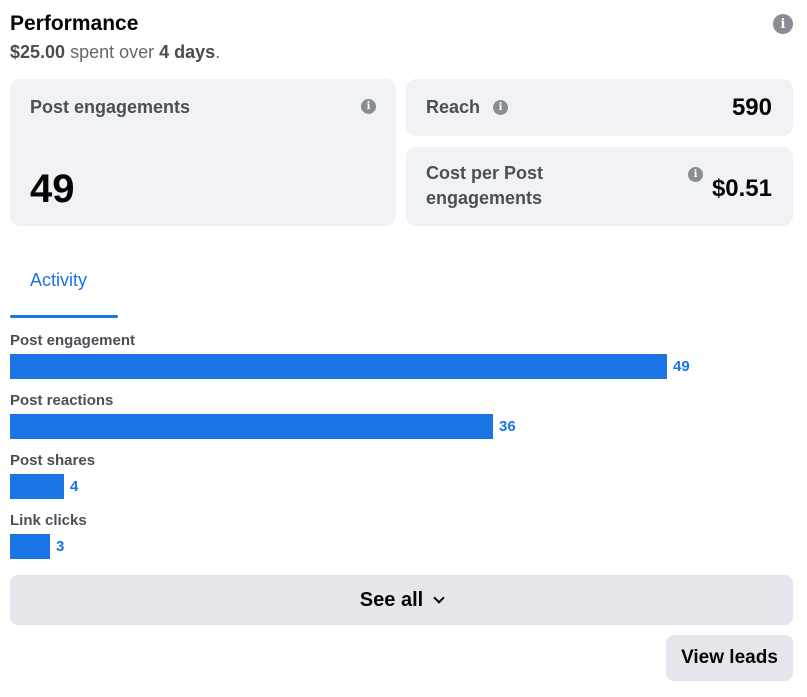 This screenshot has width=807, height=697. What do you see at coordinates (73, 340) in the screenshot?
I see `activity-row-label: Post engagement` at bounding box center [73, 340].